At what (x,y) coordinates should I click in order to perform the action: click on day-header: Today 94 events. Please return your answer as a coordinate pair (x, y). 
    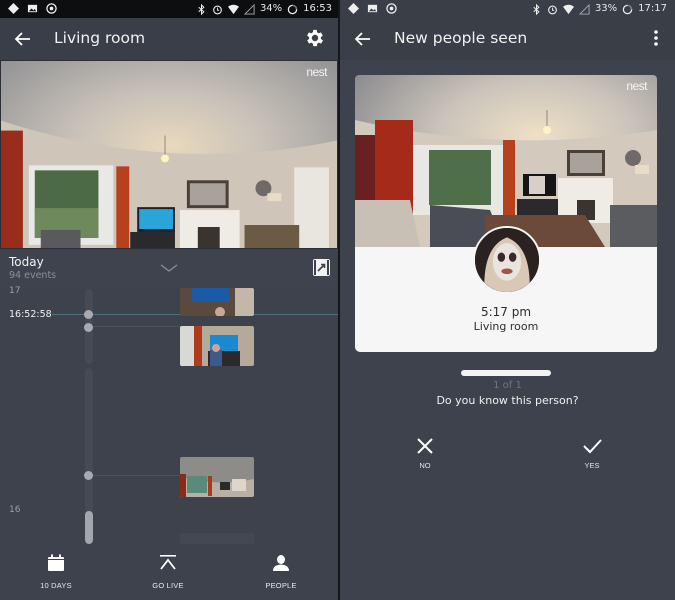
    Looking at the image, I should click on (170, 269).